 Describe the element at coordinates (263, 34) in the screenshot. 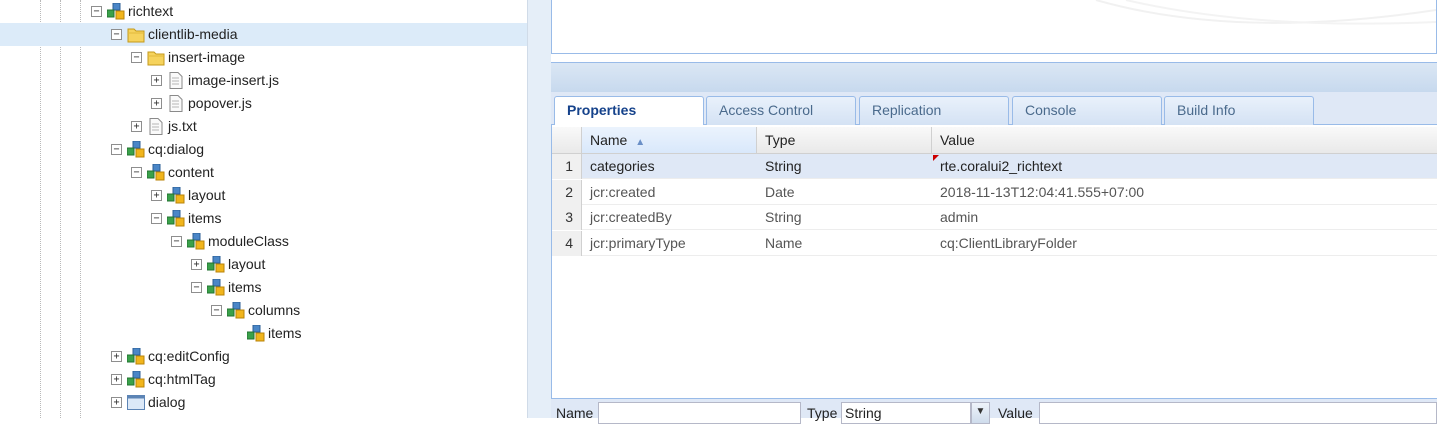

I see `tree-node: − clientlib-media` at that location.